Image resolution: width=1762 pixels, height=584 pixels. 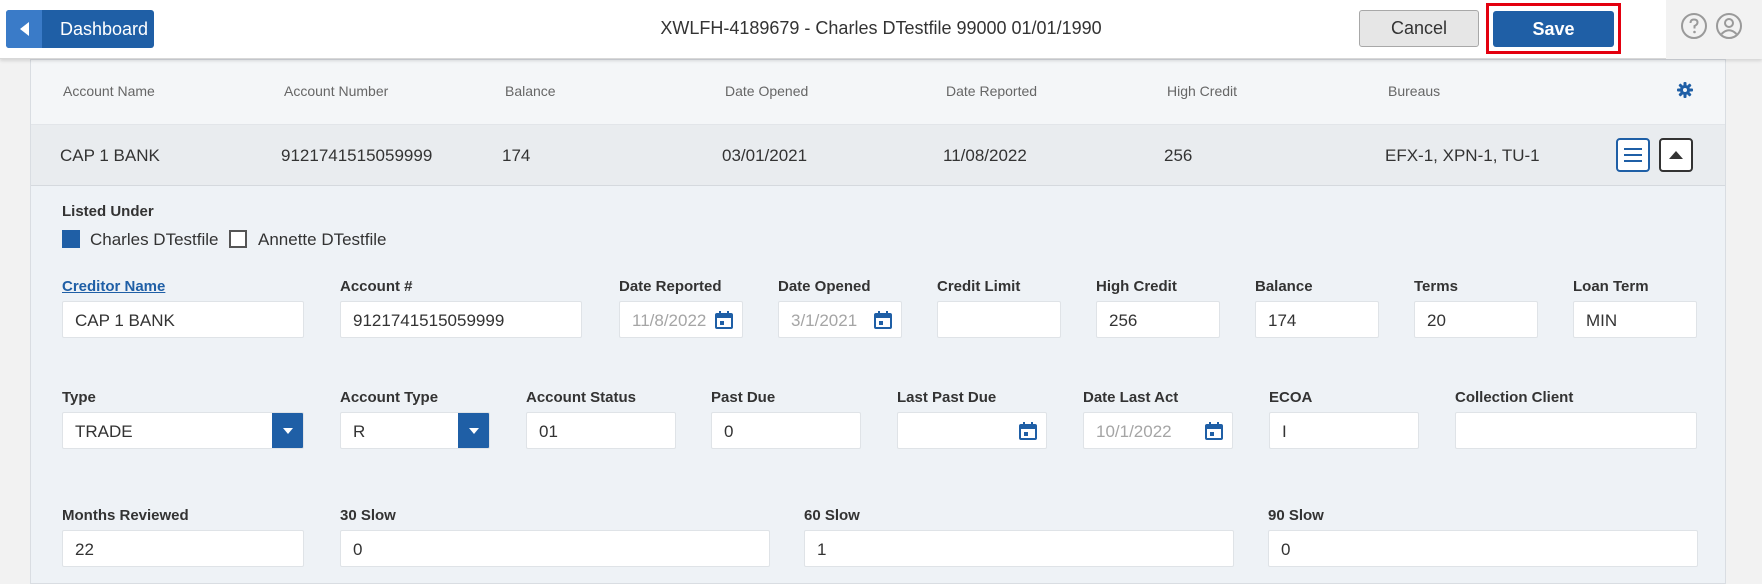 I want to click on date-opened-label: Date Opened, so click(x=824, y=286).